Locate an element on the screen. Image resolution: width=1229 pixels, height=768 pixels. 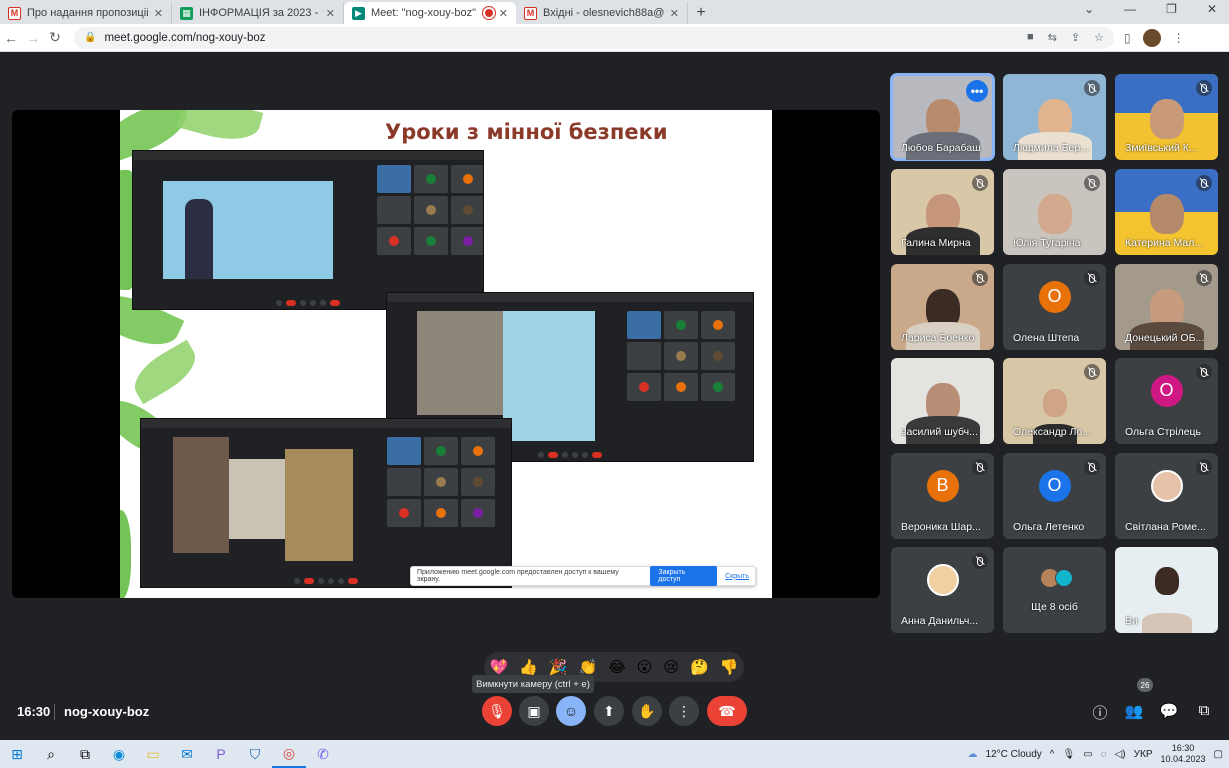
url-text: meet.google.com/nog-xouy-boz is located at coordinates (185, 37).